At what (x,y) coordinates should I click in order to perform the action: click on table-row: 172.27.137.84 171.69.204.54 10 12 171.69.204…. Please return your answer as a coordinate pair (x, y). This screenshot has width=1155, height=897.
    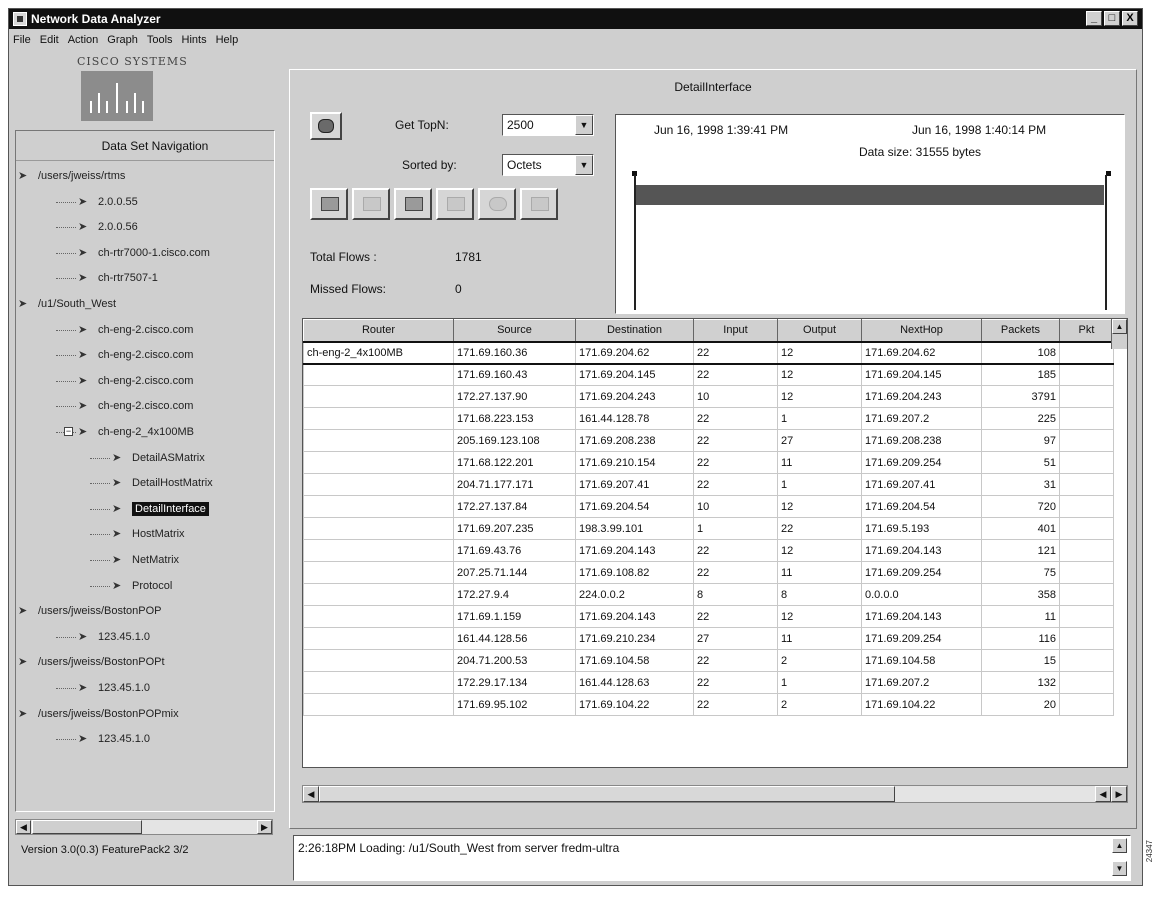
    Looking at the image, I should click on (708, 506).